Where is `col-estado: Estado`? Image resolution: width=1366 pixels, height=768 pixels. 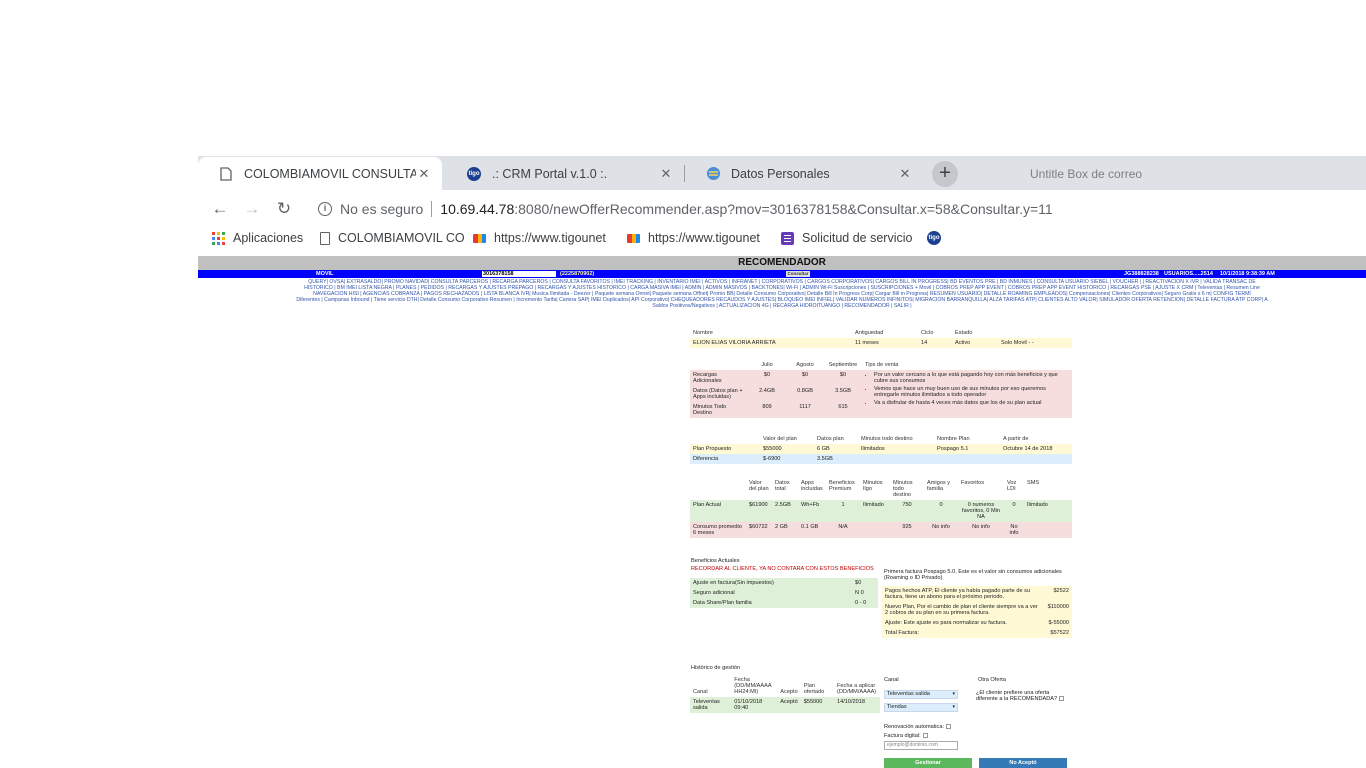
col-estado: Estado is located at coordinates (964, 333).